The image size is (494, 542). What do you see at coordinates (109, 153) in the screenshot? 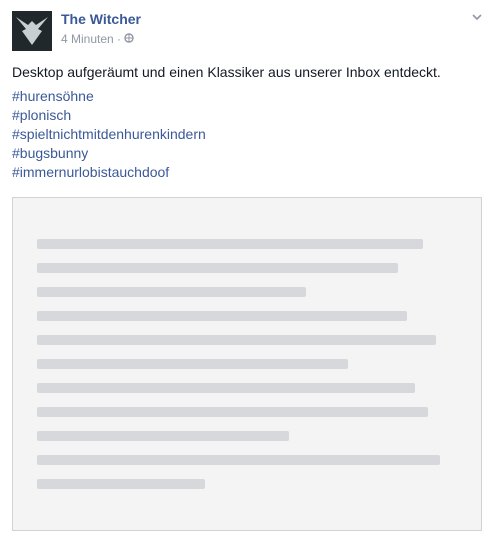
I see `hashtag-link: #bugsbunny` at bounding box center [109, 153].